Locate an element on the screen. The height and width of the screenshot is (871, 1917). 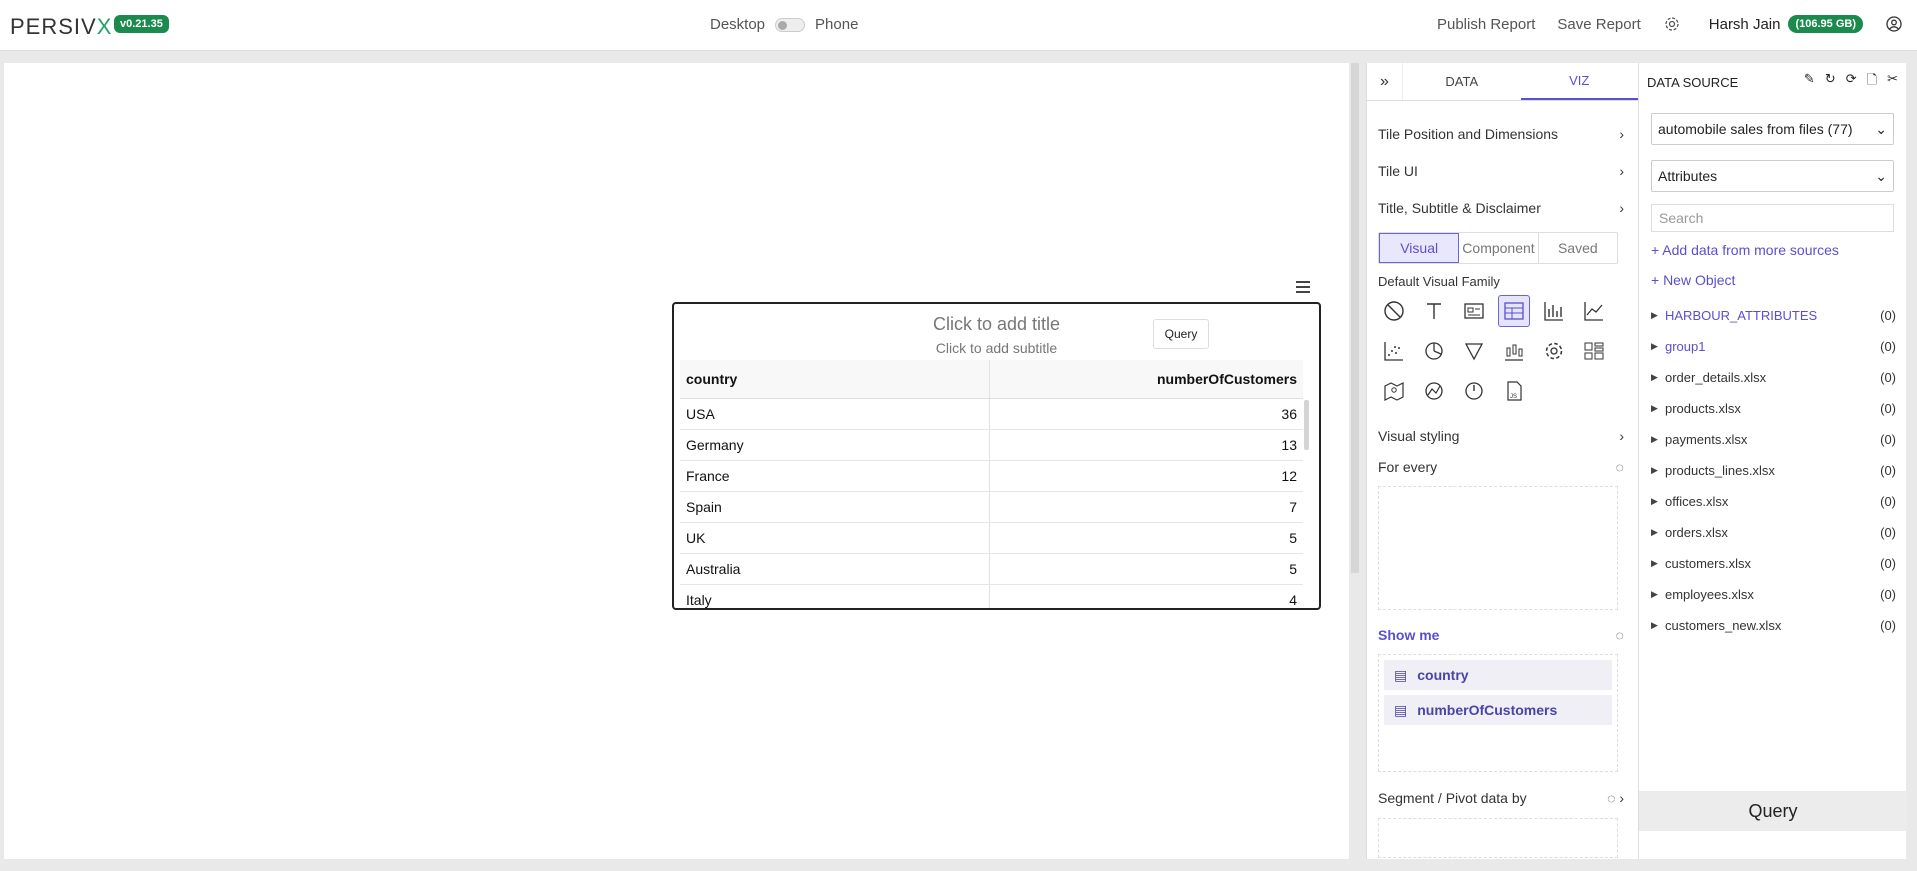
gauge-icon is located at coordinates (1474, 391).